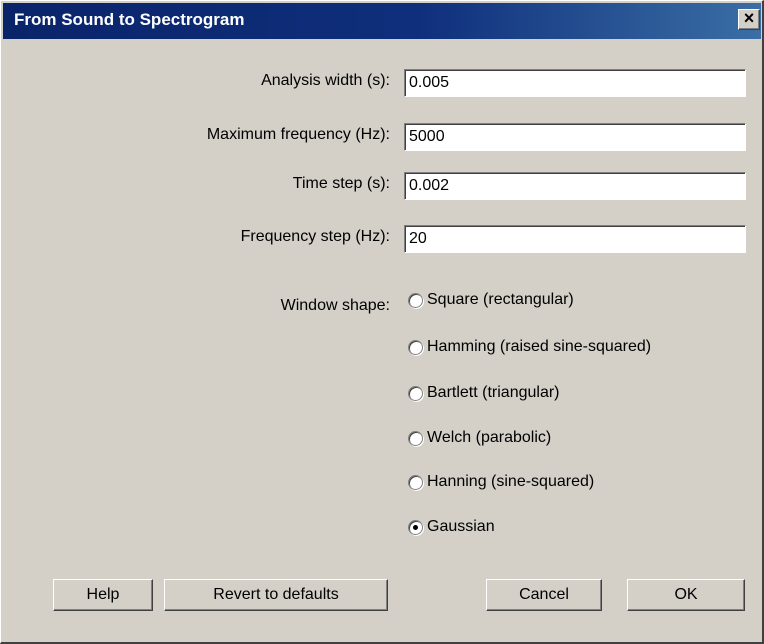  I want to click on radio-label: Square (rectangular), so click(500, 299).